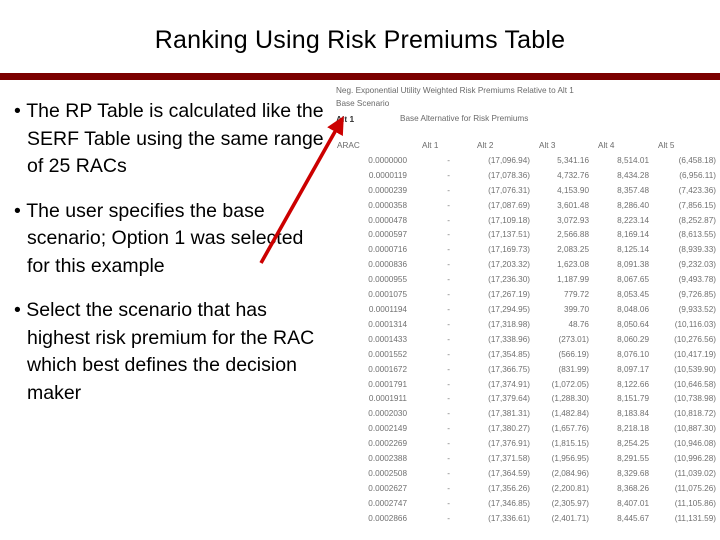  I want to click on table-cell: (1,815.15), so click(570, 444).